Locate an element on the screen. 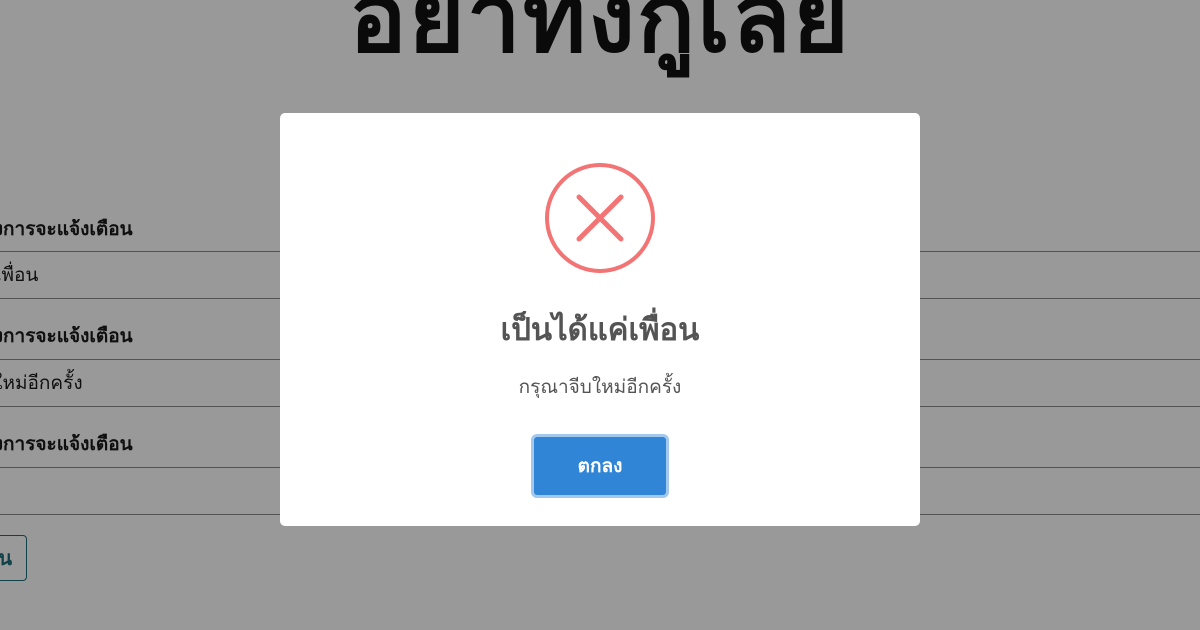 This screenshot has height=630, width=1200. modal-message: กรุณาจีบใหม่อีกครั้ง is located at coordinates (600, 387).